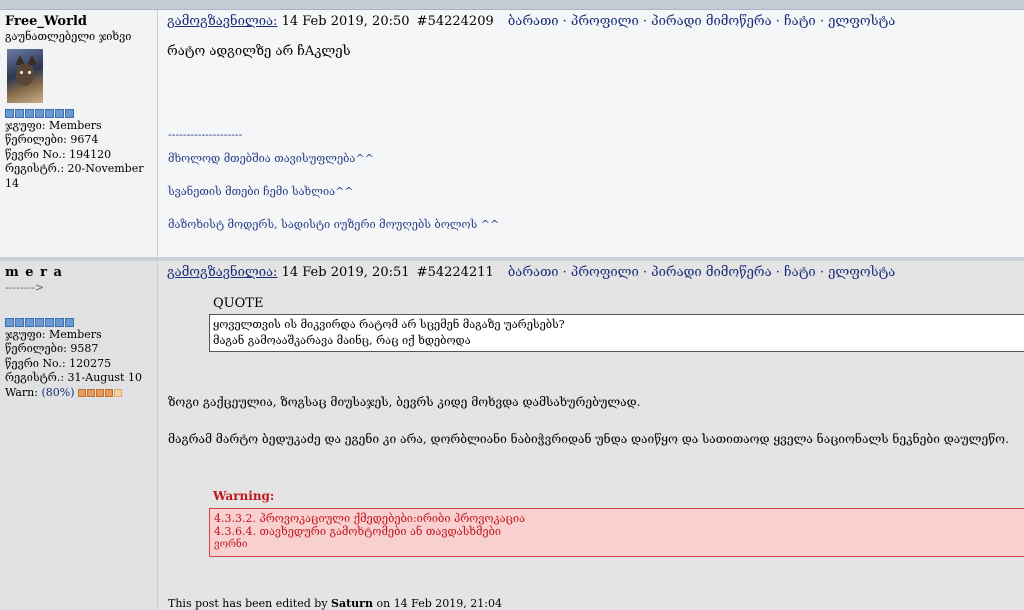  I want to click on signature-line: მხოლოდ მთებშია თავისუფლება^^, so click(271, 158).